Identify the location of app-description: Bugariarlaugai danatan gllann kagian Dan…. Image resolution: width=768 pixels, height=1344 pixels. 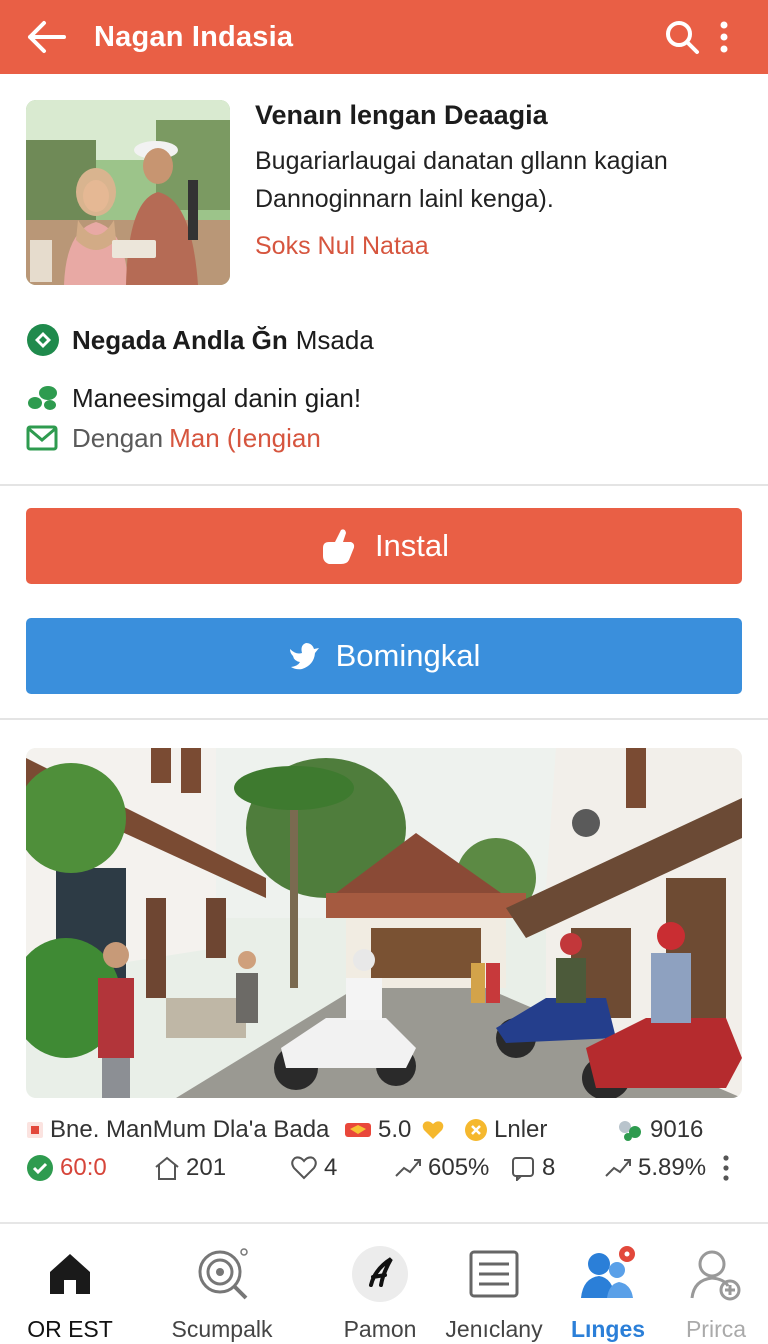
(461, 180).